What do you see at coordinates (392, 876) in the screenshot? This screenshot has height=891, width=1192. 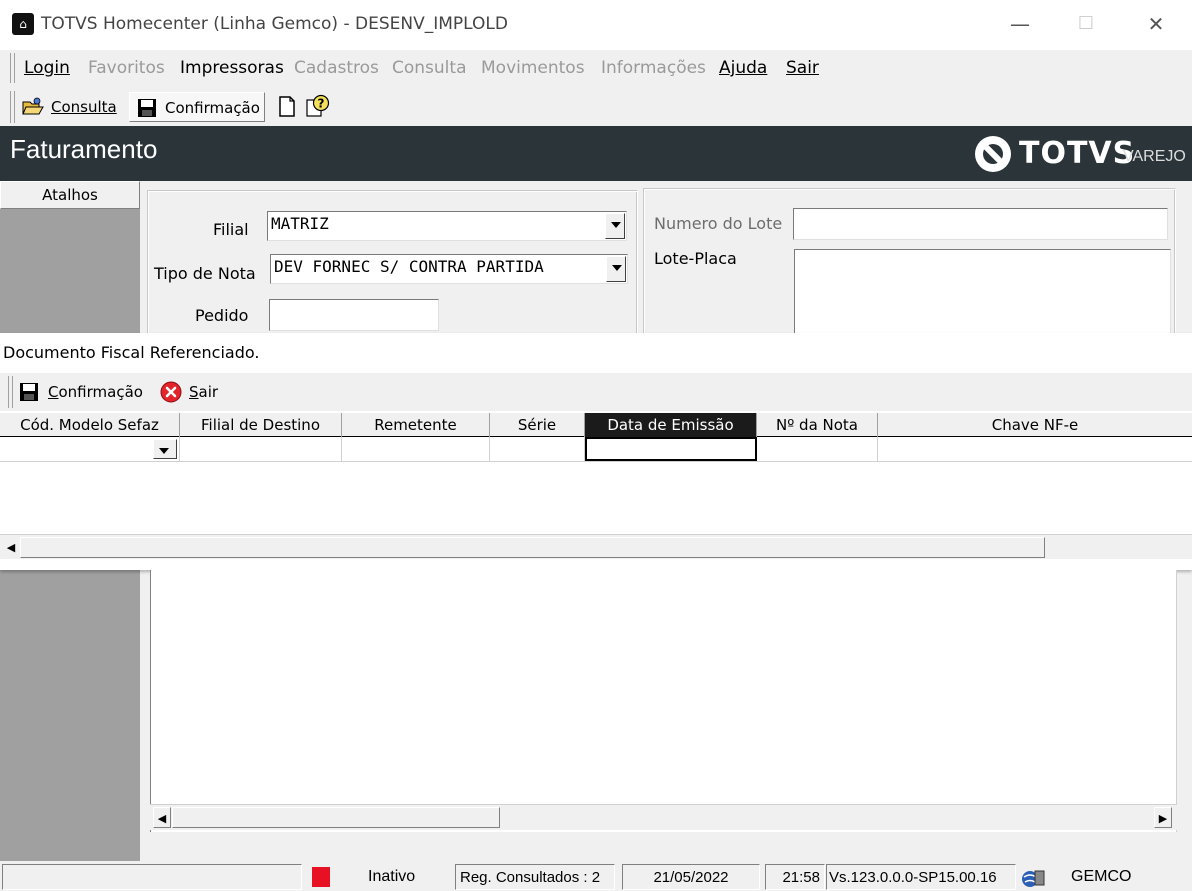 I see `status-estado: Inativo` at bounding box center [392, 876].